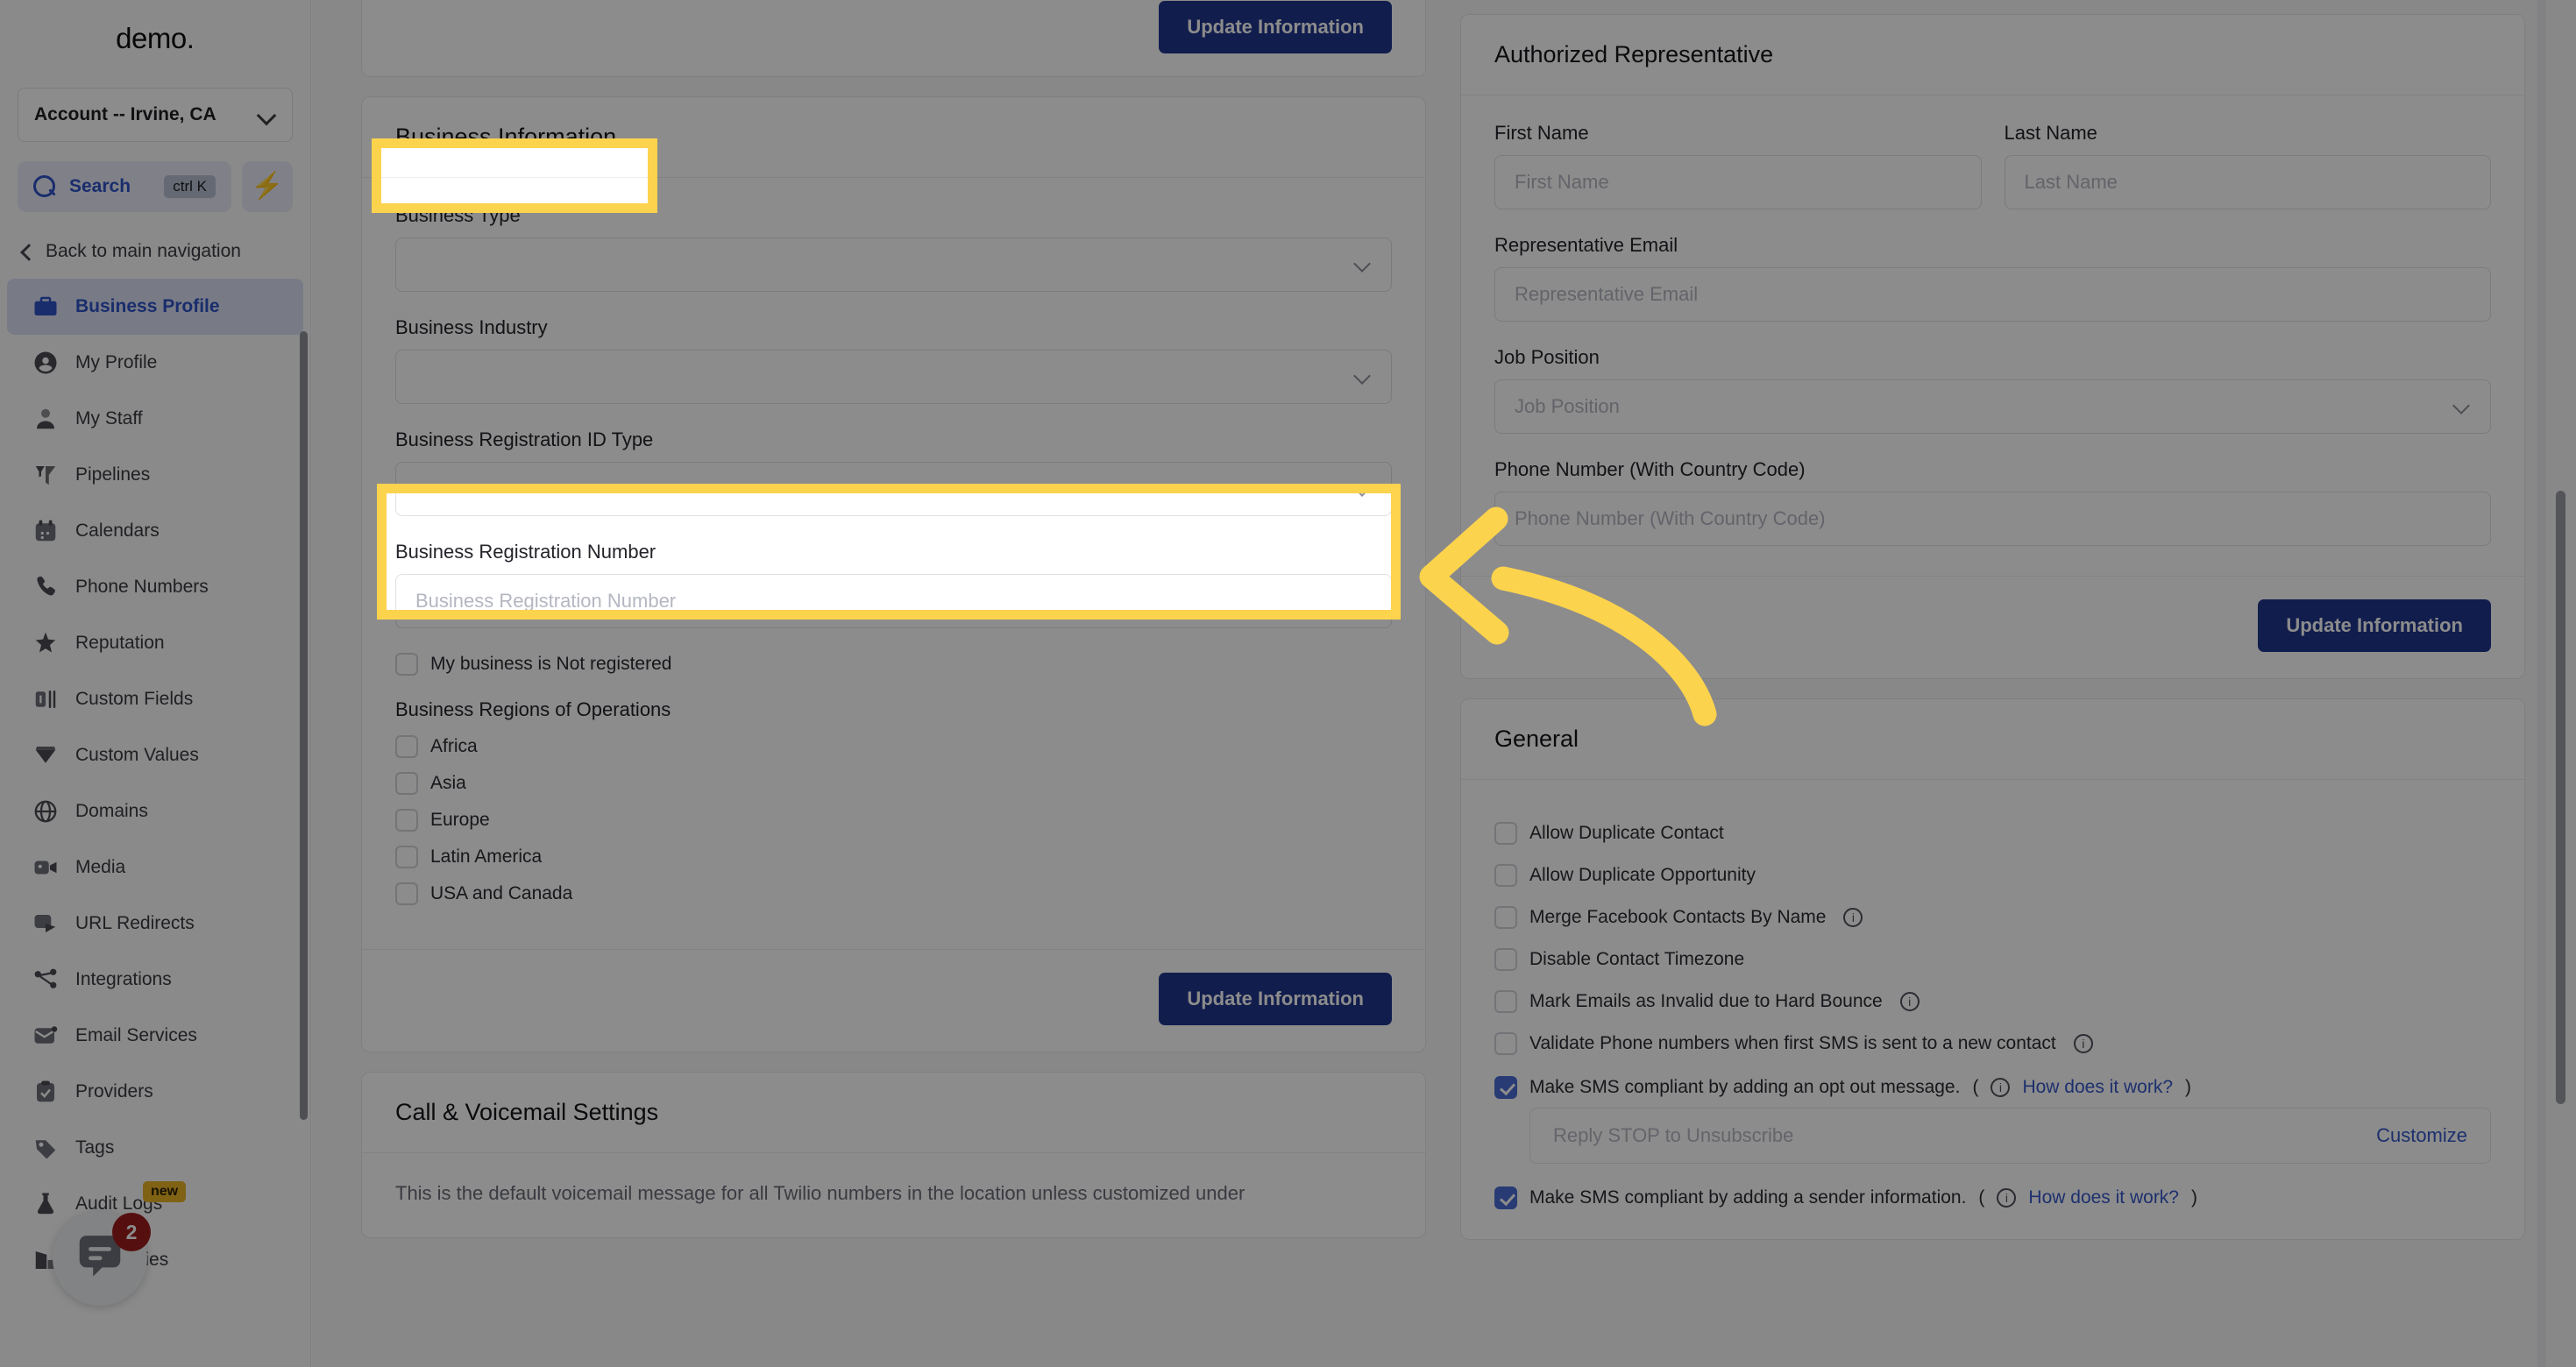 This screenshot has height=1367, width=2576. Describe the element at coordinates (155, 363) in the screenshot. I see `sidebar-item-my-profile: My Profile` at that location.